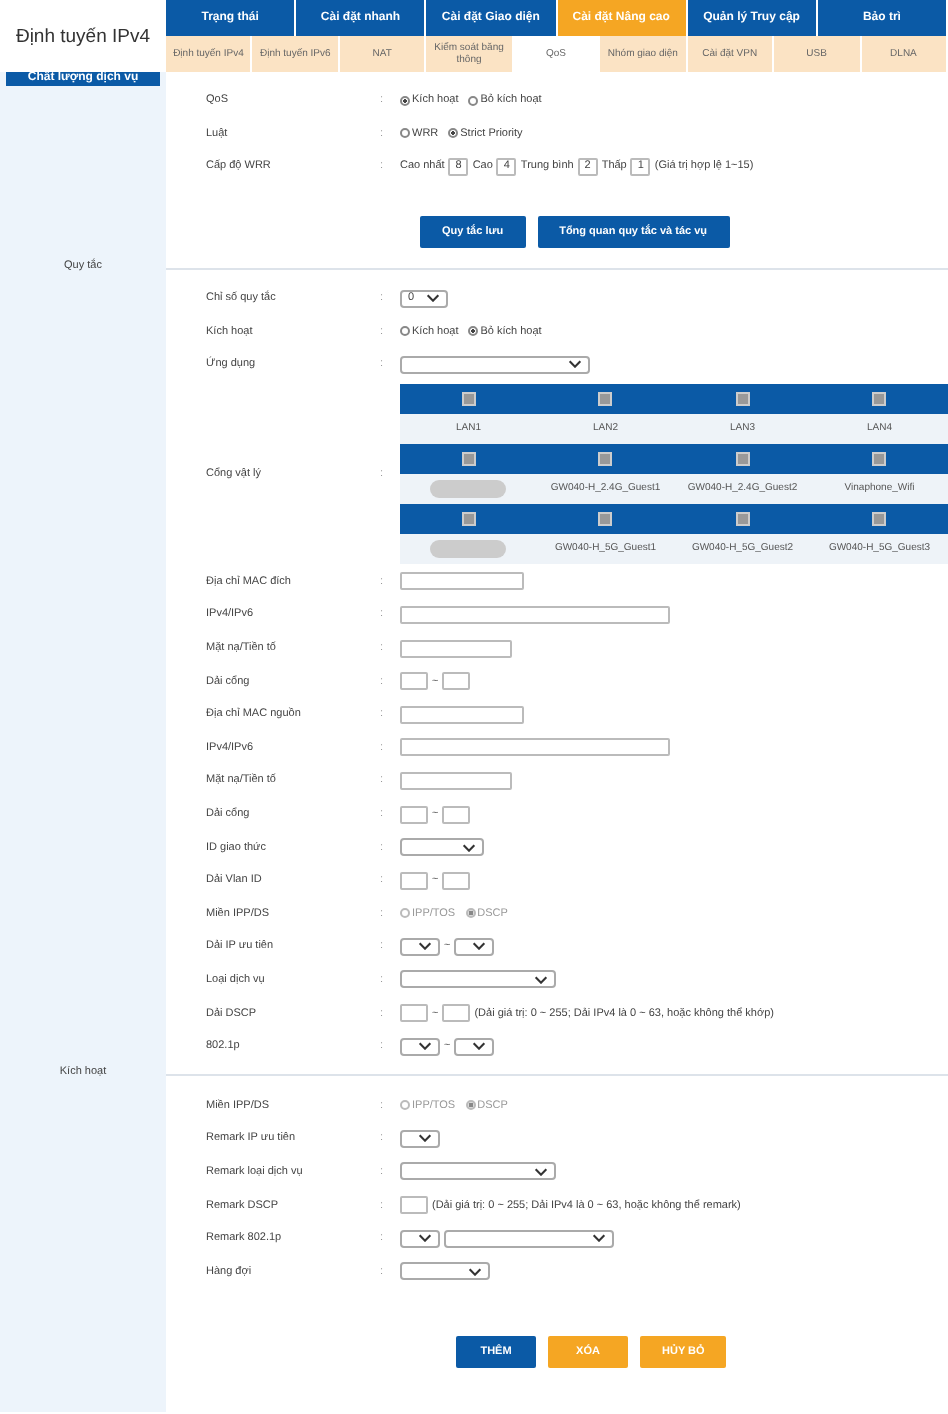 This screenshot has height=1414, width=948. What do you see at coordinates (83, 36) in the screenshot?
I see `page-title: Định tuyến IPv4` at bounding box center [83, 36].